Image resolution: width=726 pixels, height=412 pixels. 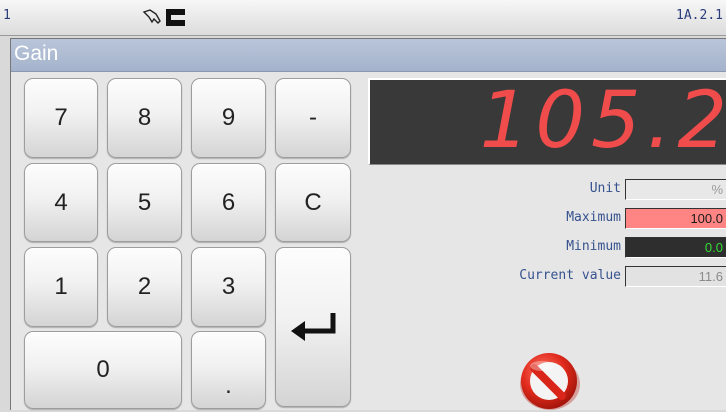 What do you see at coordinates (228, 287) in the screenshot?
I see `key-3: 3` at bounding box center [228, 287].